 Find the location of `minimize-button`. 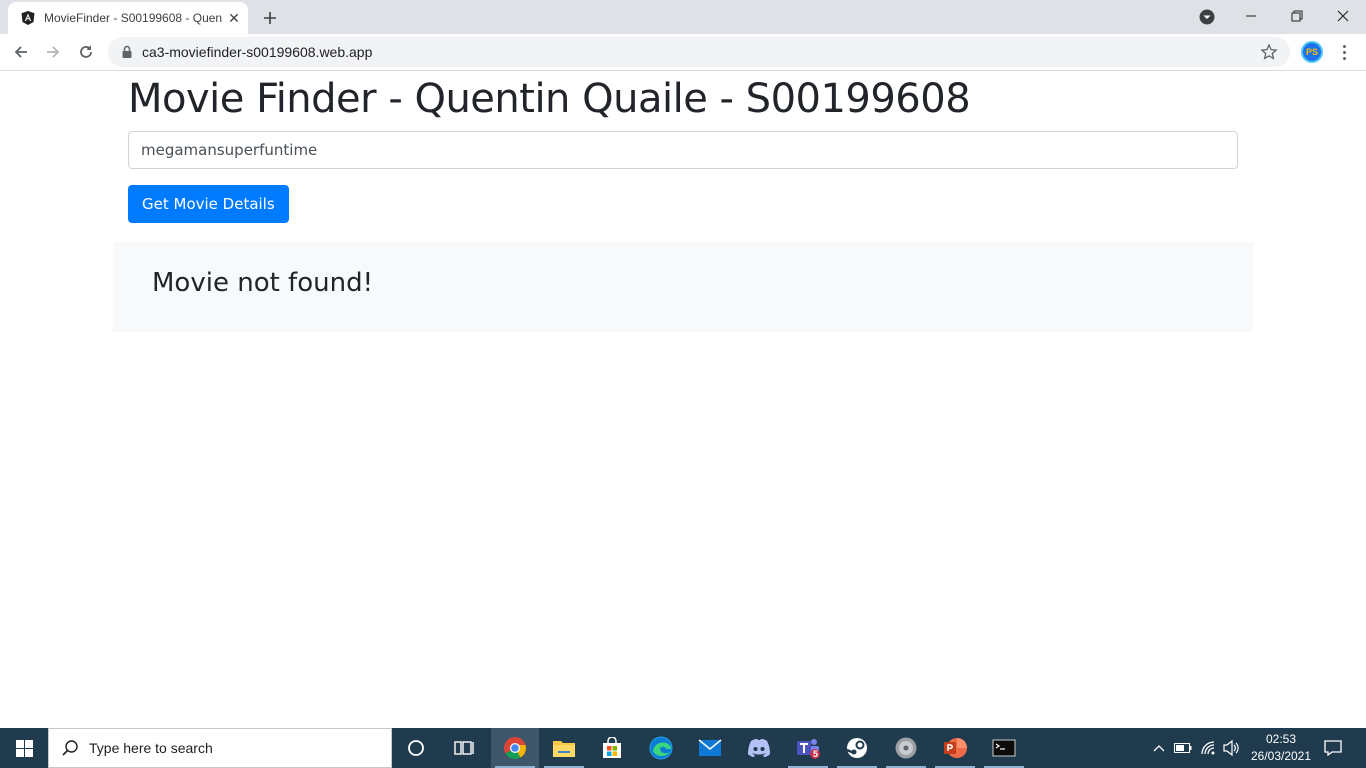

minimize-button is located at coordinates (1251, 16).